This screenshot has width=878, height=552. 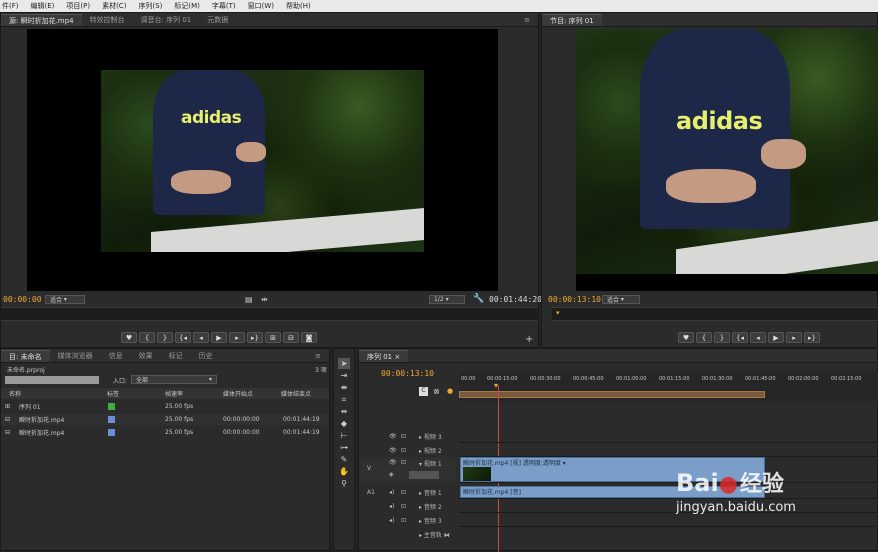 I want to click on program-scrub-bar: ▾, so click(x=715, y=314).